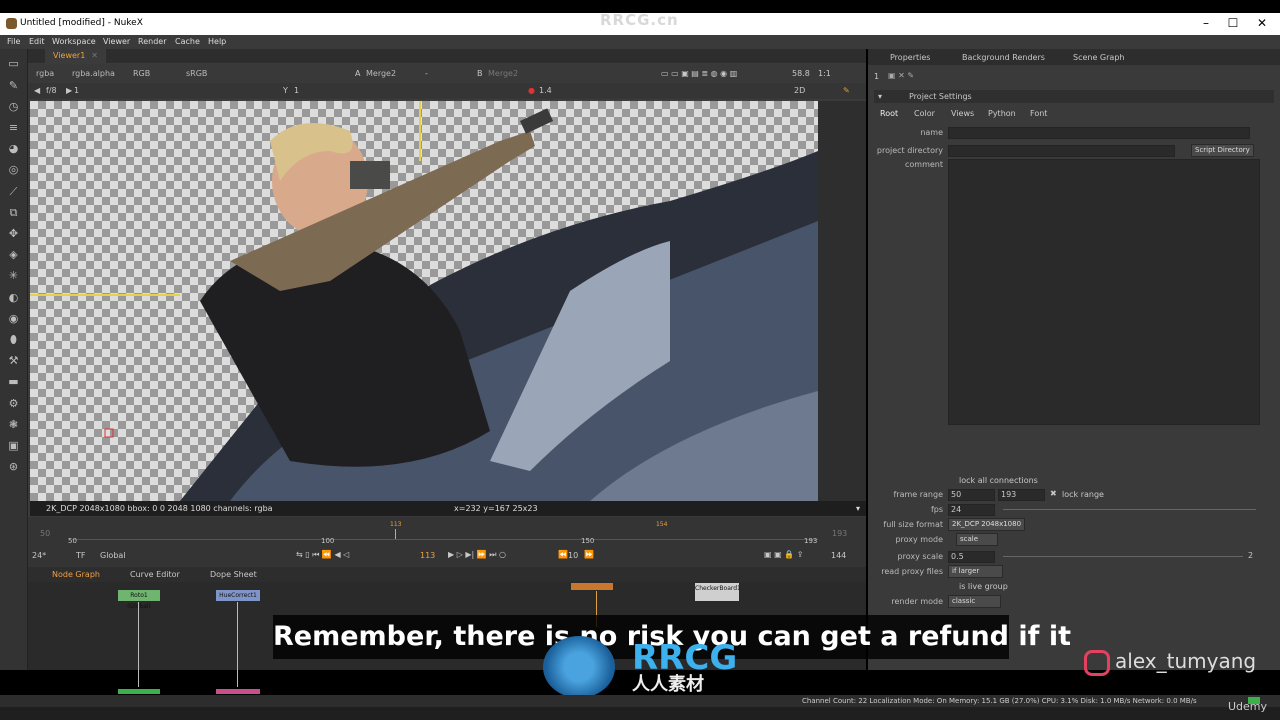  What do you see at coordinates (426, 73) in the screenshot?
I see `compare-select: -` at bounding box center [426, 73].